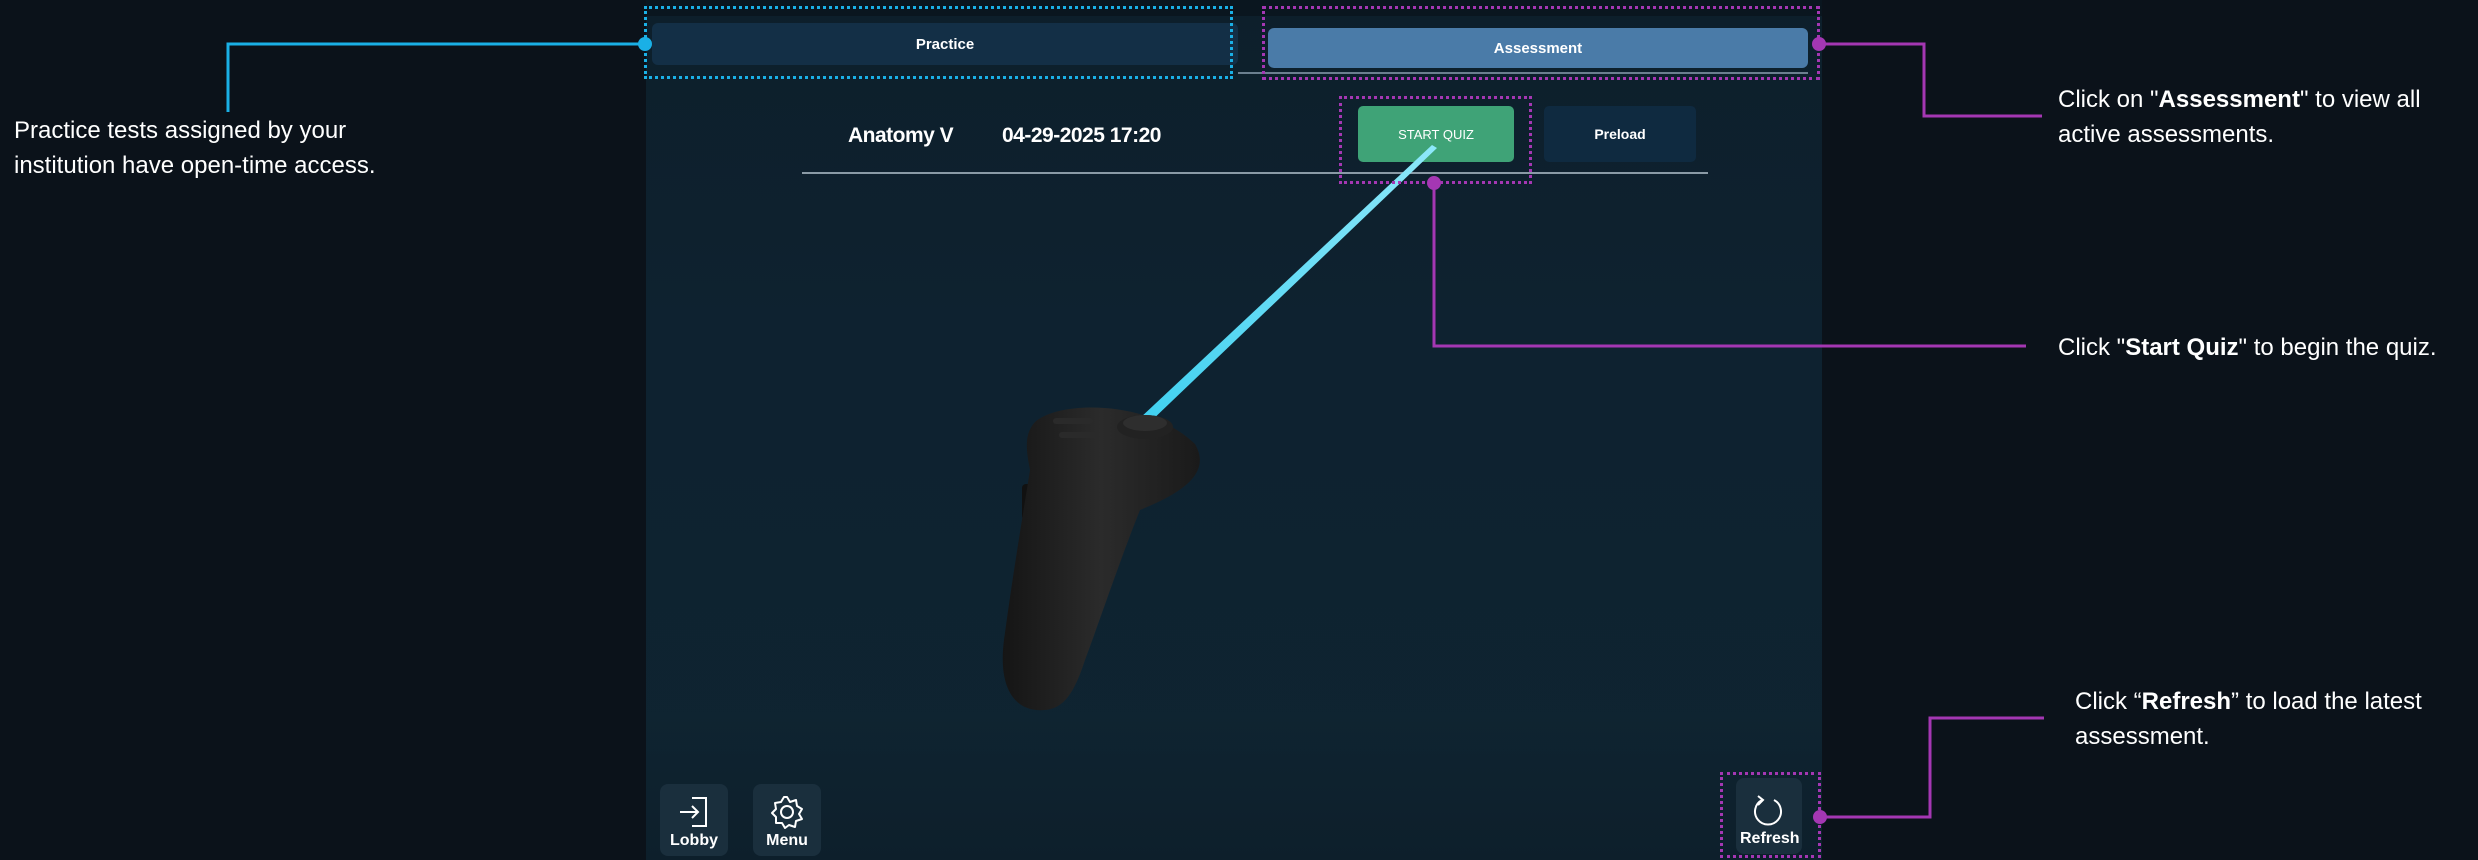 This screenshot has width=2478, height=860. I want to click on assessment-annotation-line1: Click on "Assessment" to view all, so click(2239, 99).